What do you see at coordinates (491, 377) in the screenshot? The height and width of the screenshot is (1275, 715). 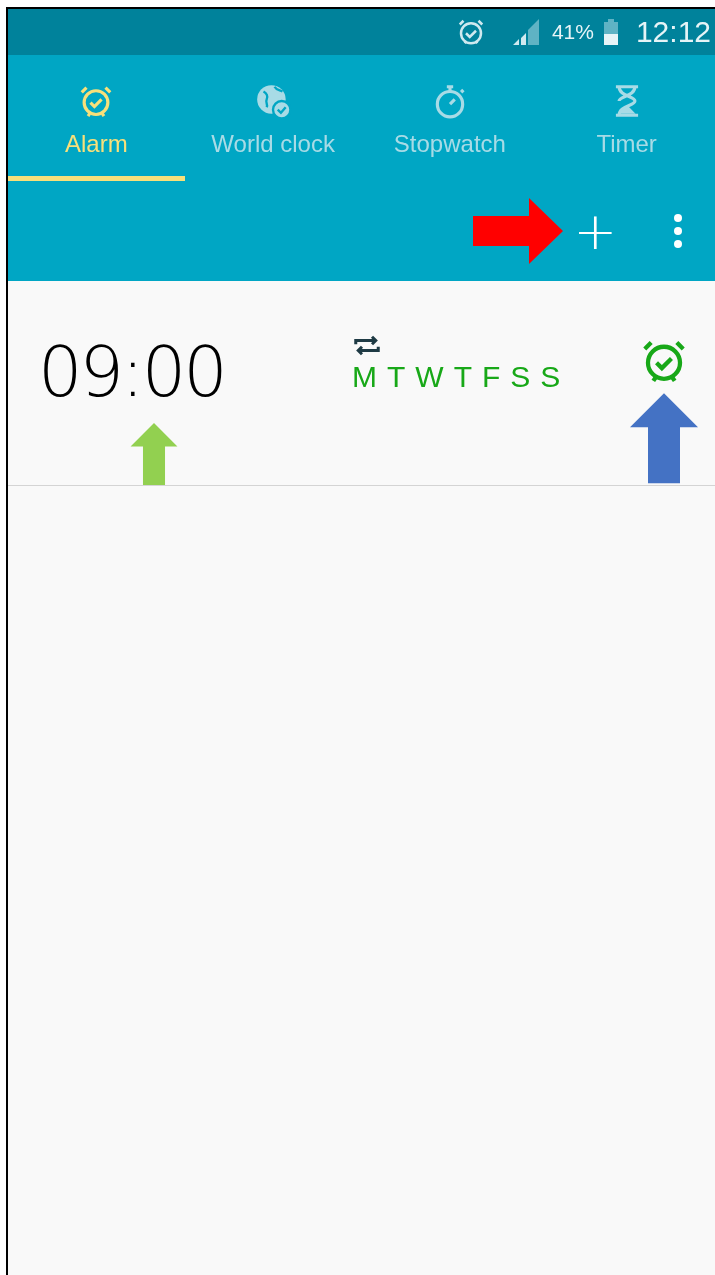 I see `weekday-letter: F` at bounding box center [491, 377].